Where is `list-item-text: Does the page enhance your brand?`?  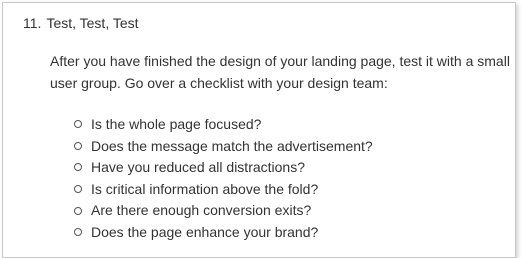
list-item-text: Does the page enhance your brand? is located at coordinates (205, 231).